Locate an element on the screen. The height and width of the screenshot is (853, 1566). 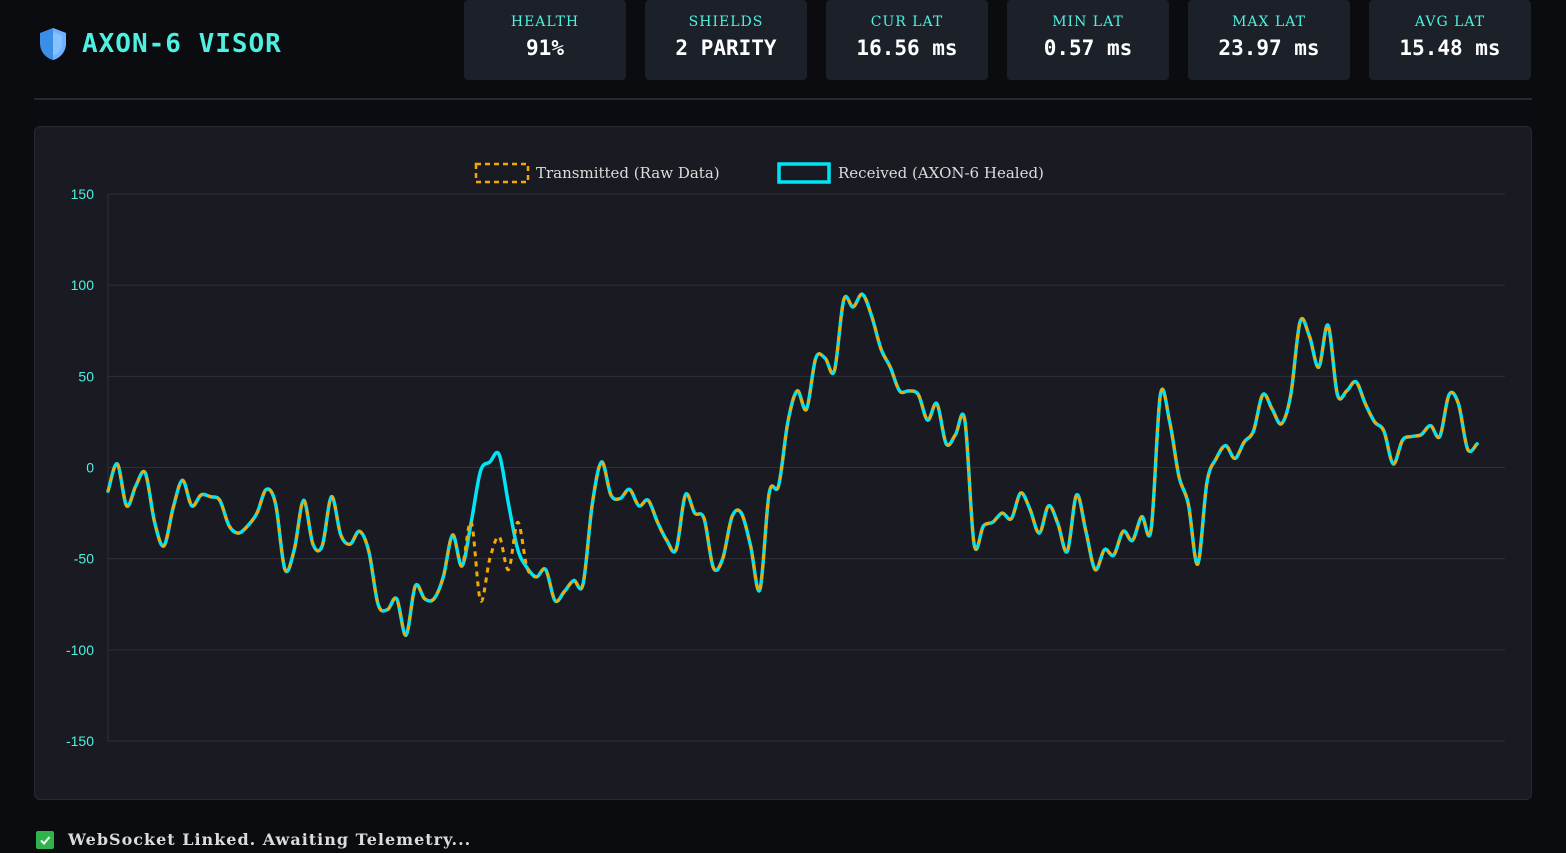
shield-icon is located at coordinates (53, 44).